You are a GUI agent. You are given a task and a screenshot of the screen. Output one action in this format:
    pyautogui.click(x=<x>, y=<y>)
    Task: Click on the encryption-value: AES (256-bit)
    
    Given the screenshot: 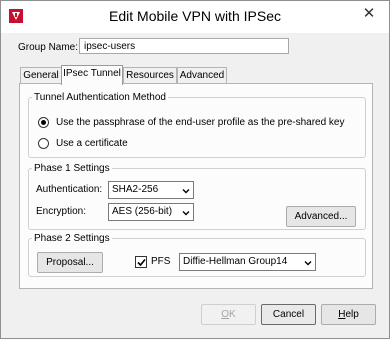 What is the action you would take?
    pyautogui.click(x=142, y=211)
    